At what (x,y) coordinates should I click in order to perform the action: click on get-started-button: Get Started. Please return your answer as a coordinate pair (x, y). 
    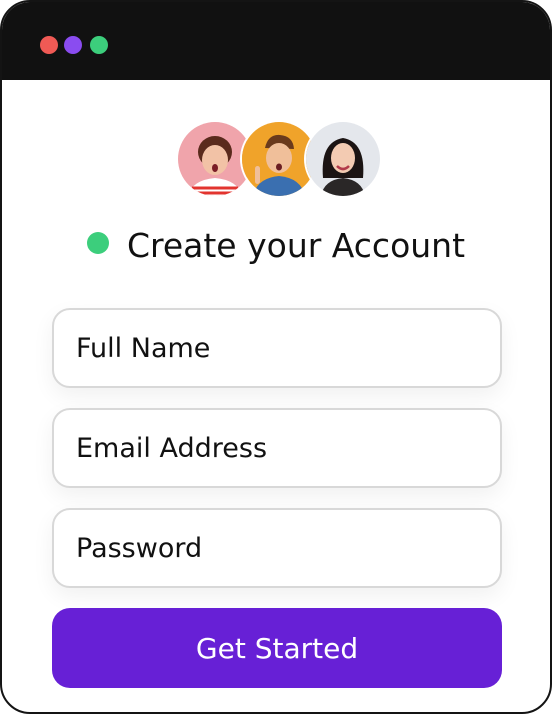
    Looking at the image, I should click on (277, 648).